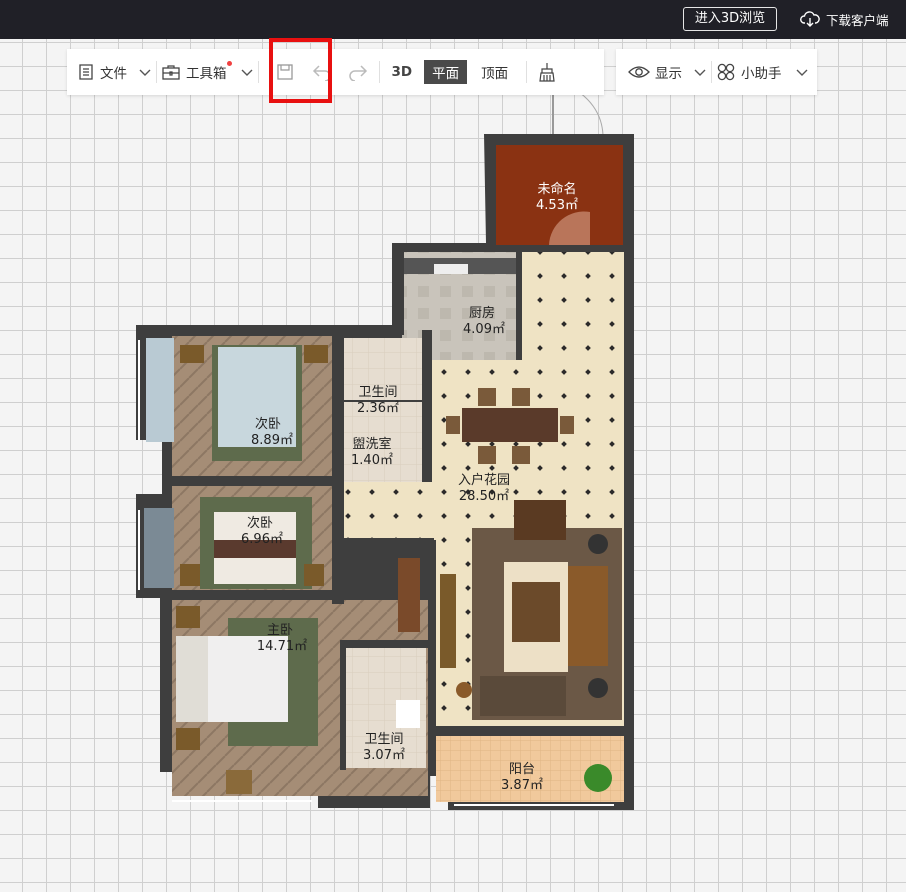 The height and width of the screenshot is (892, 906). Describe the element at coordinates (280, 630) in the screenshot. I see `label-master-name: 主卧` at that location.